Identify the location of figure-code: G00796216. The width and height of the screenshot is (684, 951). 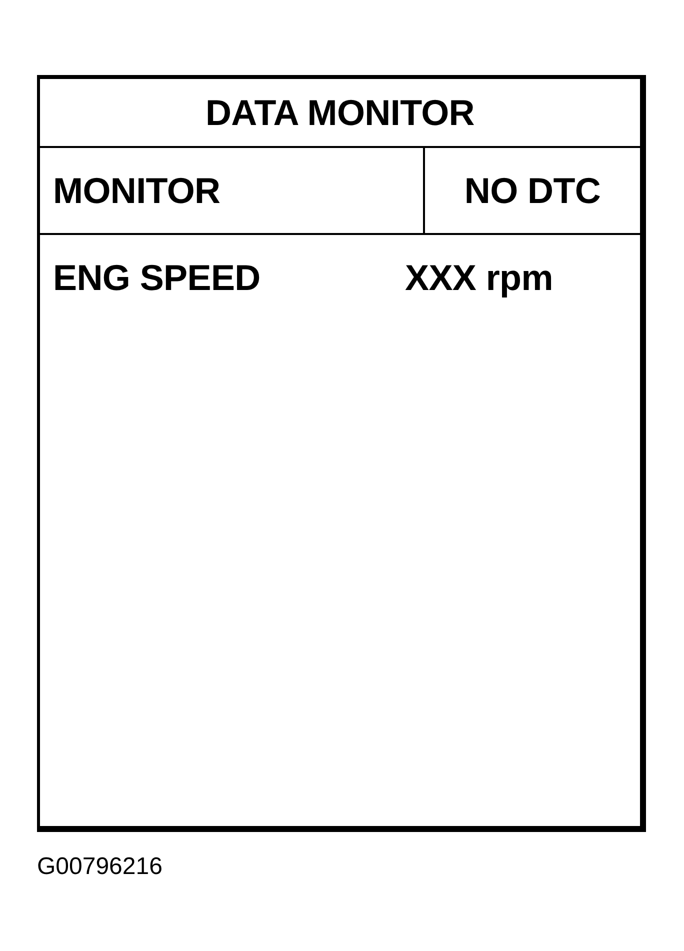
(99, 867).